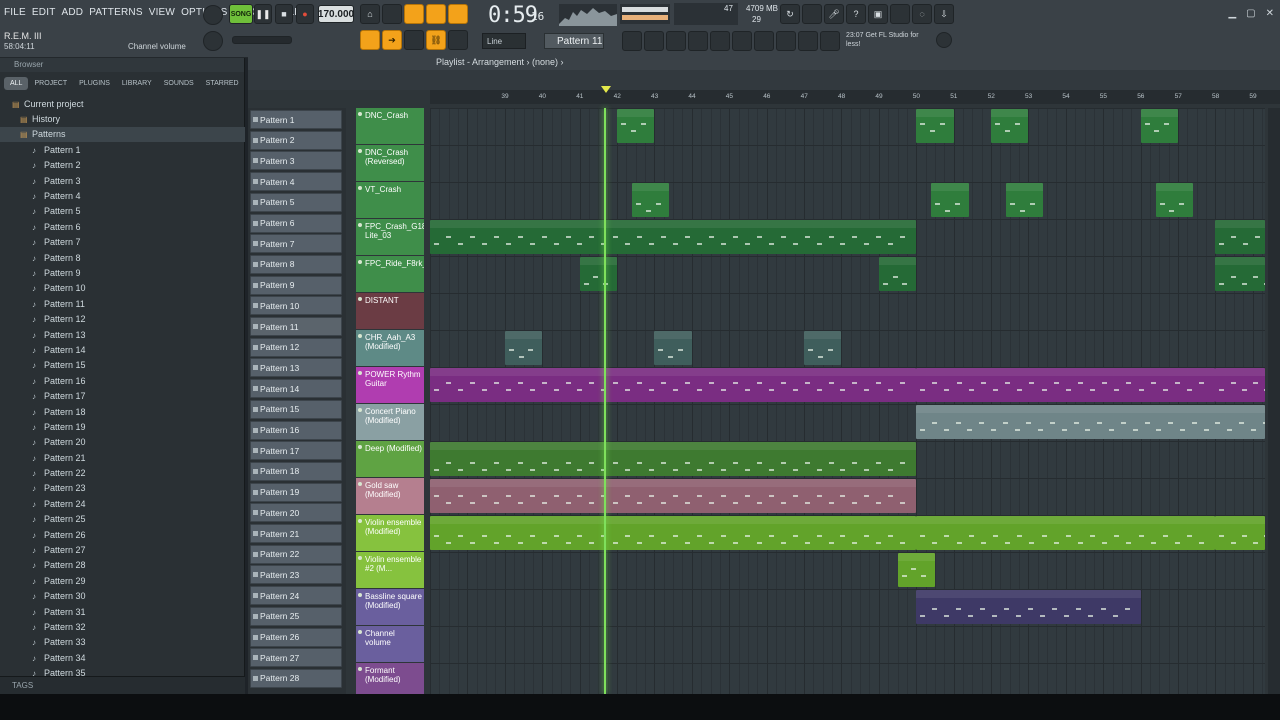 The image size is (1280, 720). Describe the element at coordinates (1159, 126) in the screenshot. I see `pattern-clip: Patt..89` at that location.